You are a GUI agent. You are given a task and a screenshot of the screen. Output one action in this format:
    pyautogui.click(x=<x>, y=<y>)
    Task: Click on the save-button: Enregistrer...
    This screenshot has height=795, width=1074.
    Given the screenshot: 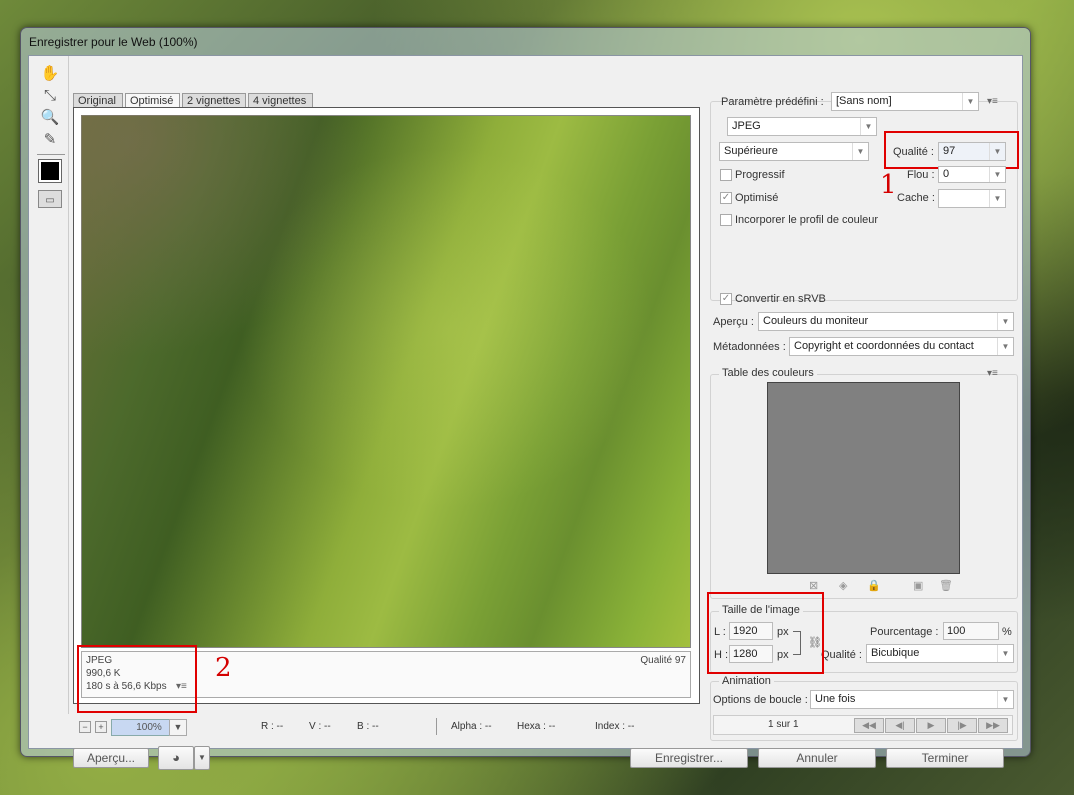 What is the action you would take?
    pyautogui.click(x=689, y=758)
    